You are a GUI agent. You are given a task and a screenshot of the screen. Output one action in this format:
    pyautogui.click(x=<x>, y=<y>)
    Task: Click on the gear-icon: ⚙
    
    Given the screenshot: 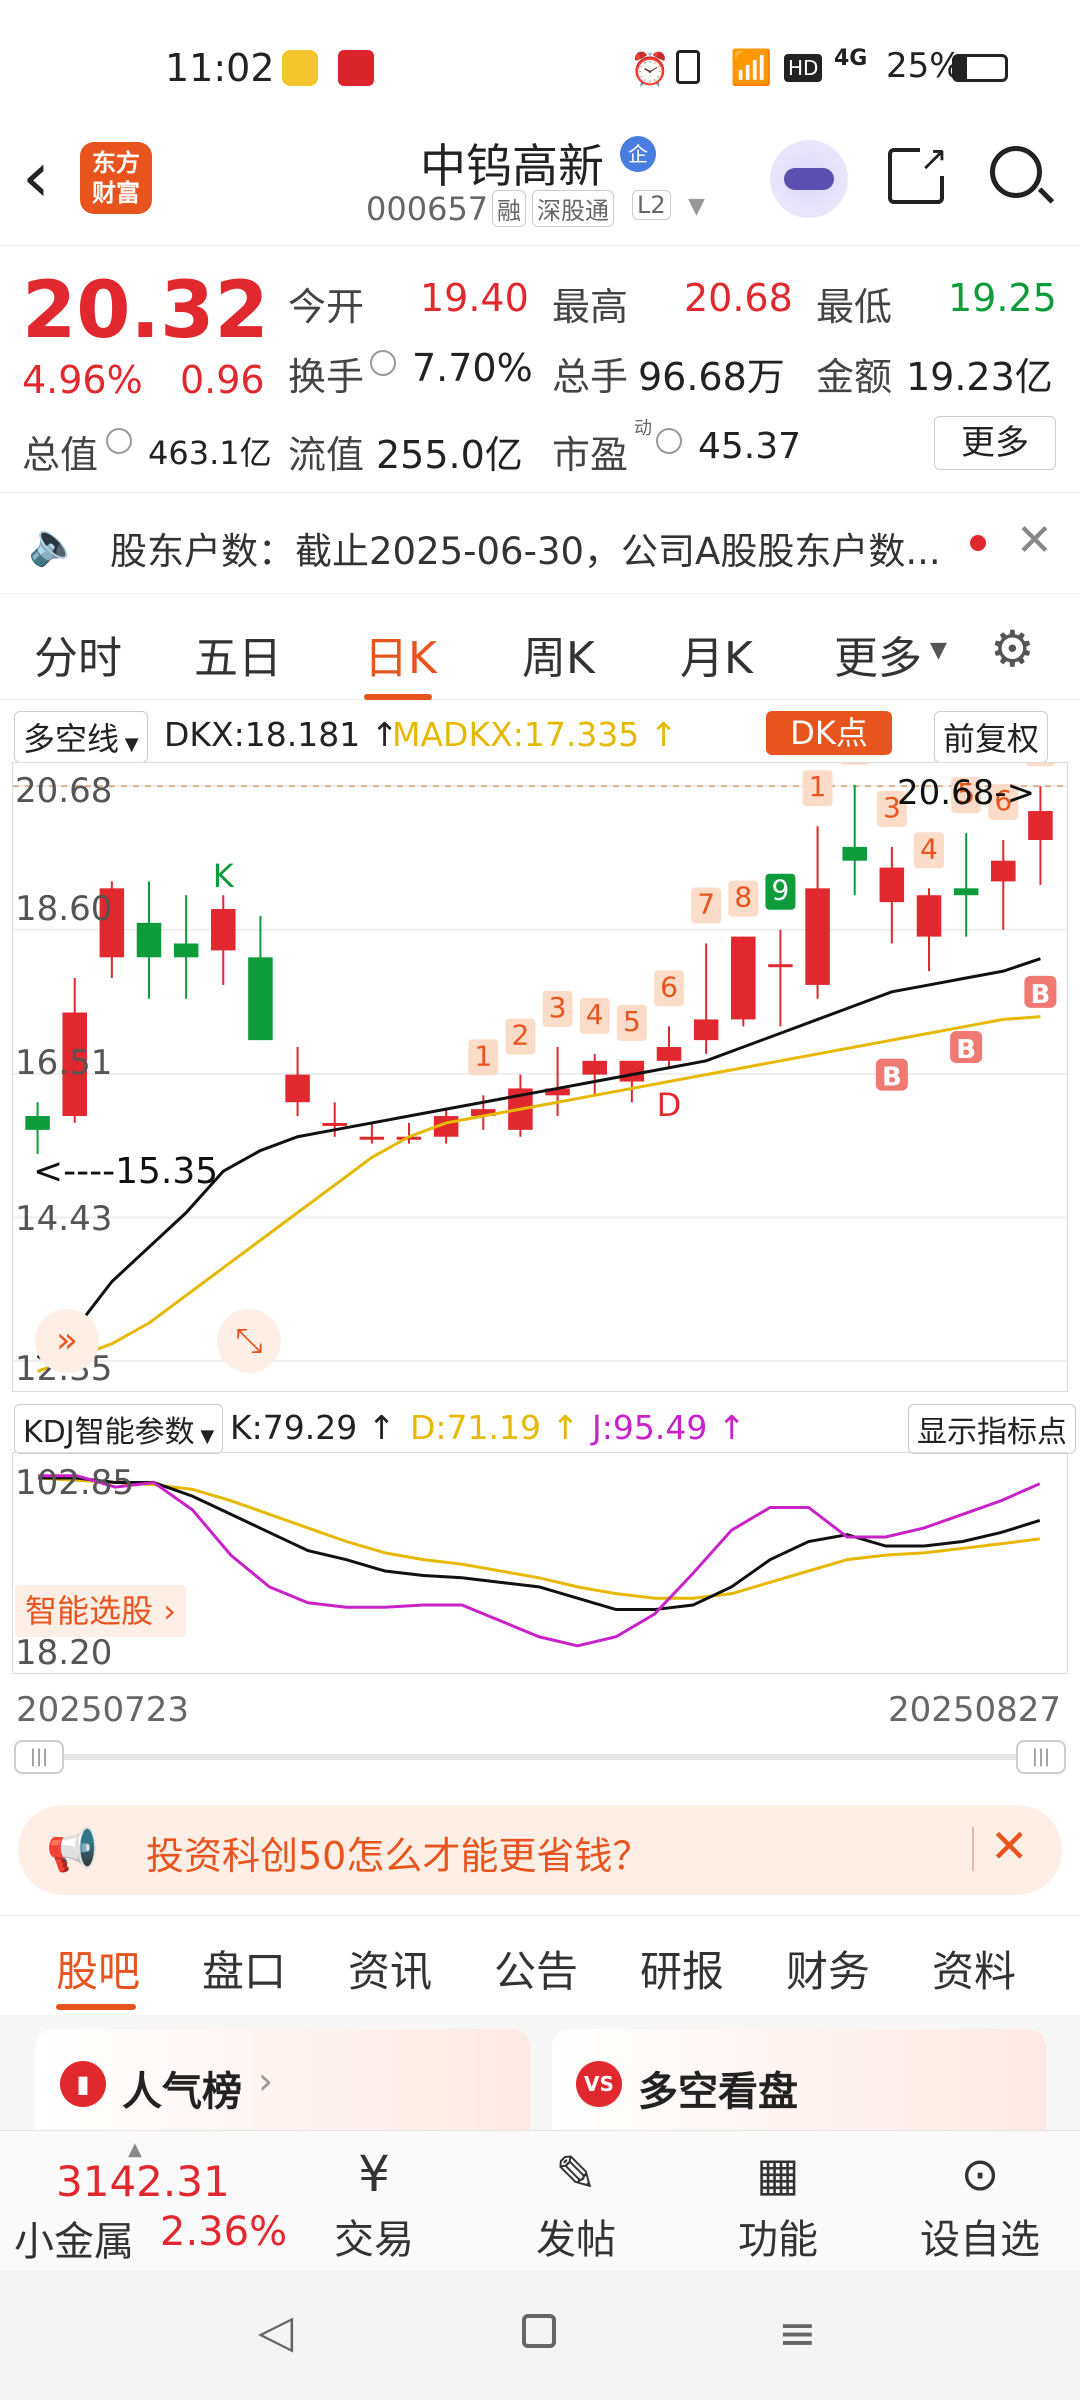 What is the action you would take?
    pyautogui.click(x=1012, y=649)
    